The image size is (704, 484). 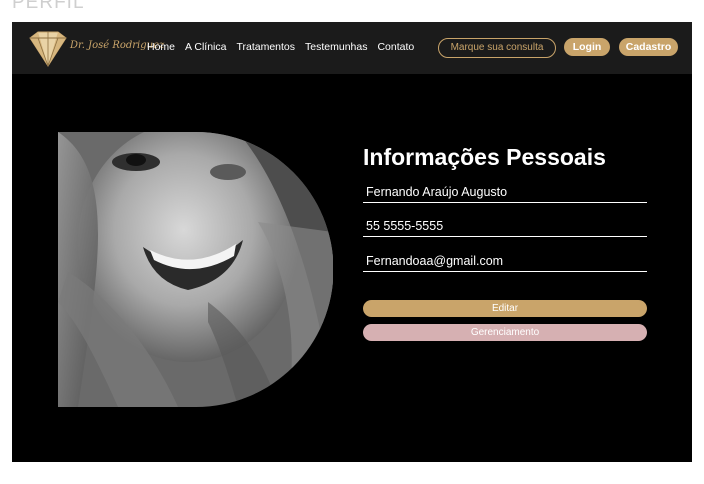 I want to click on phone-field, so click(x=505, y=226).